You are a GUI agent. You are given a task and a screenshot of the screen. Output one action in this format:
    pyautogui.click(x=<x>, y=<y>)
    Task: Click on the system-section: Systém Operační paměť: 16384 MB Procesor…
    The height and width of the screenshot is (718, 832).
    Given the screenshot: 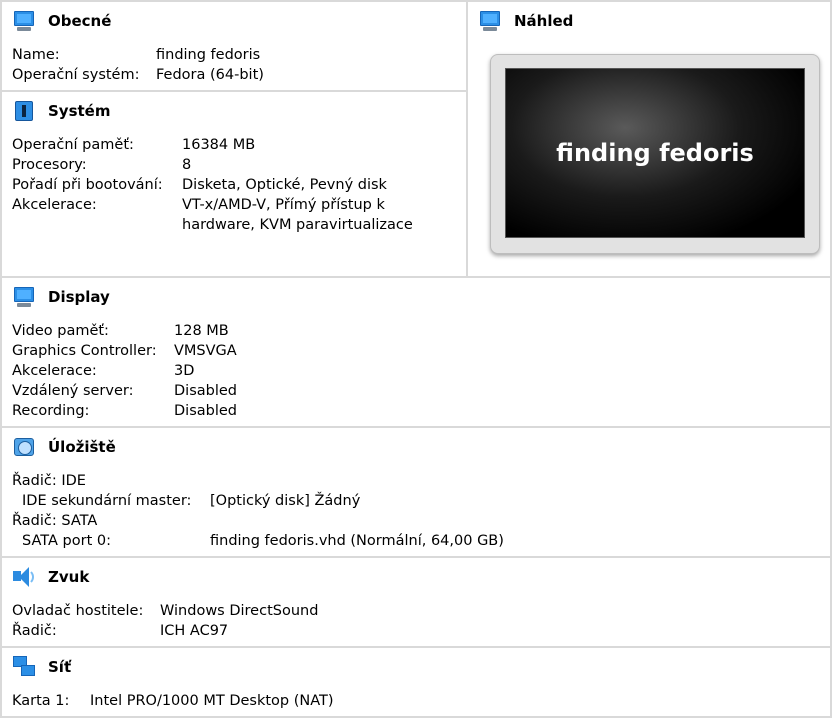 What is the action you would take?
    pyautogui.click(x=234, y=184)
    